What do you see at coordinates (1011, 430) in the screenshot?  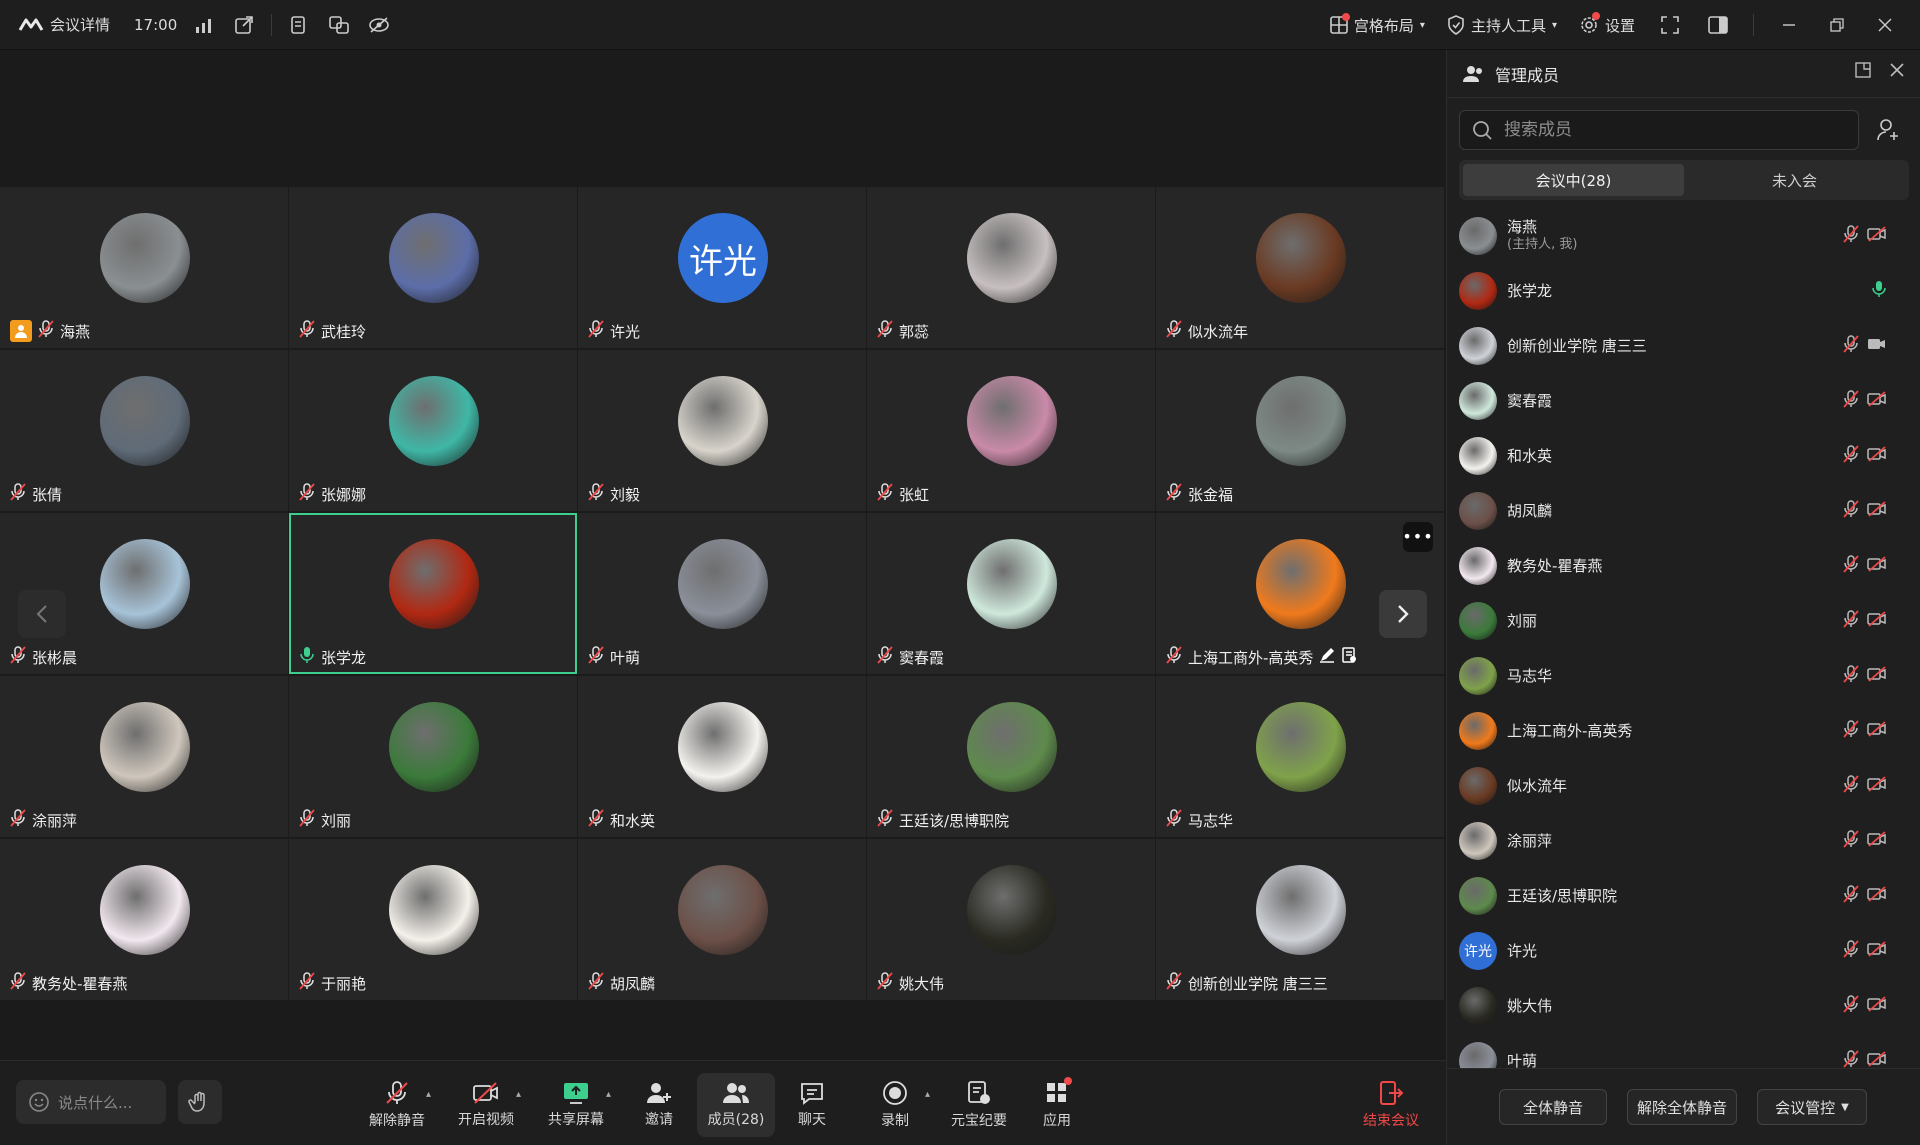 I see `video-tile: 张虹` at bounding box center [1011, 430].